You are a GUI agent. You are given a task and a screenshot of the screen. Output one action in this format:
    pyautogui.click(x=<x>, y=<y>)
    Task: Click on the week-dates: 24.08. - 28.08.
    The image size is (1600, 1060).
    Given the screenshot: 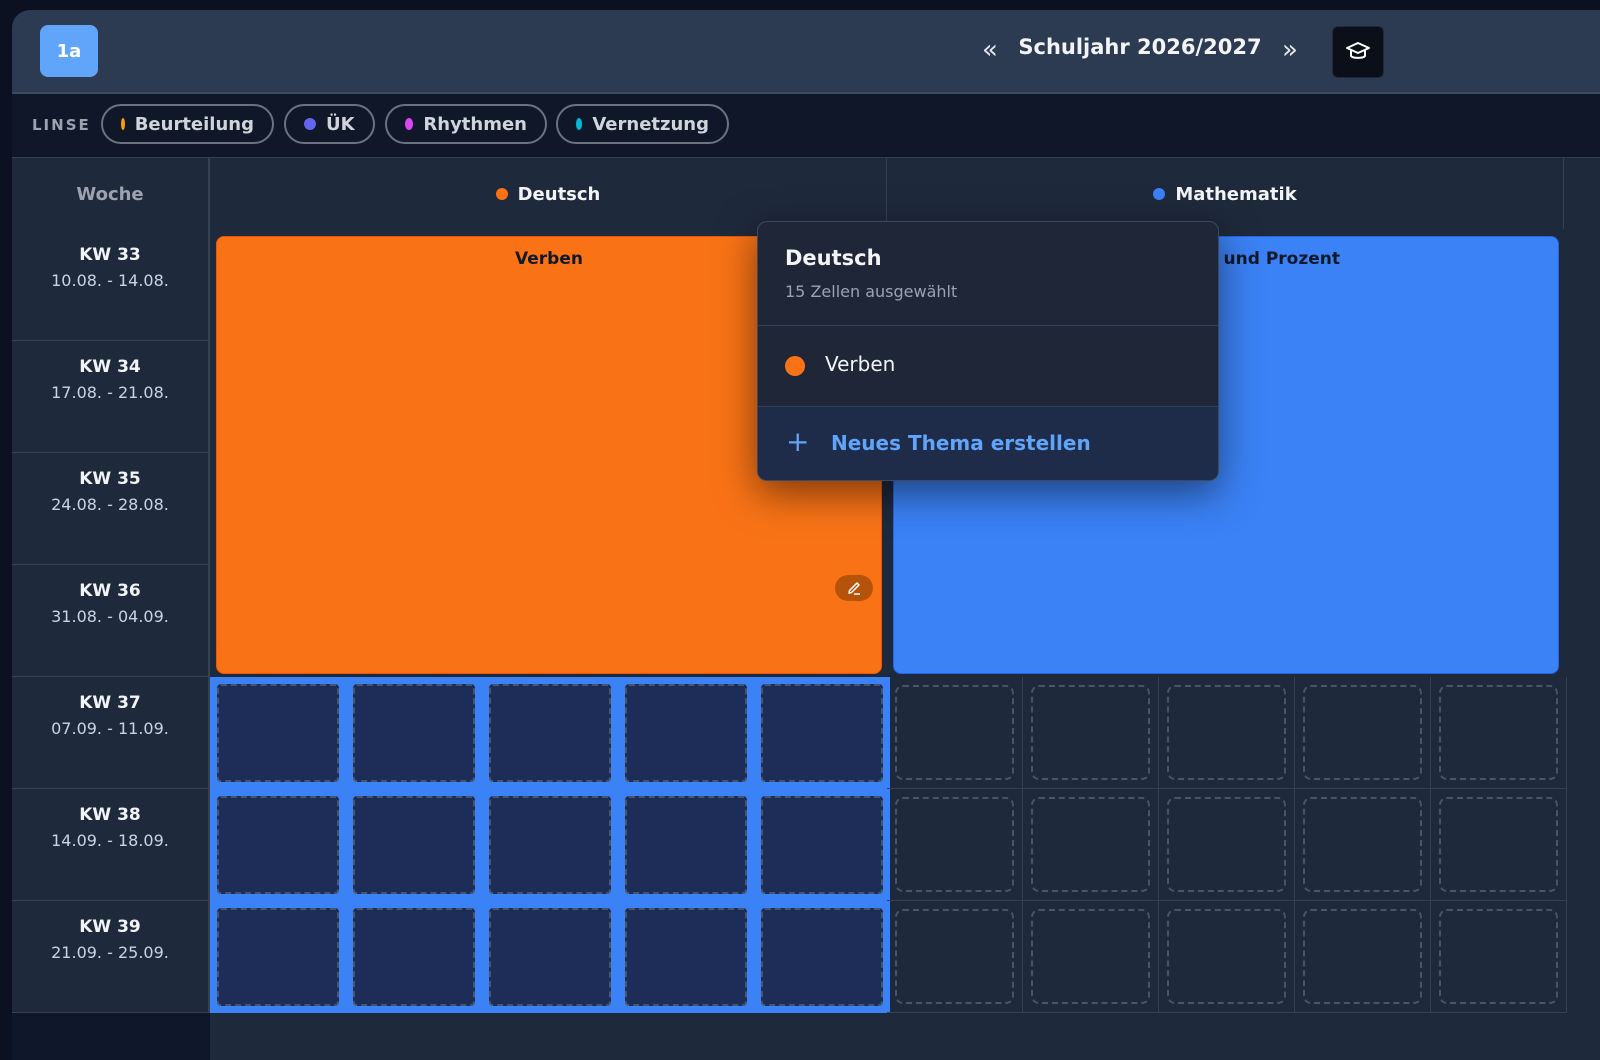 What is the action you would take?
    pyautogui.click(x=110, y=504)
    